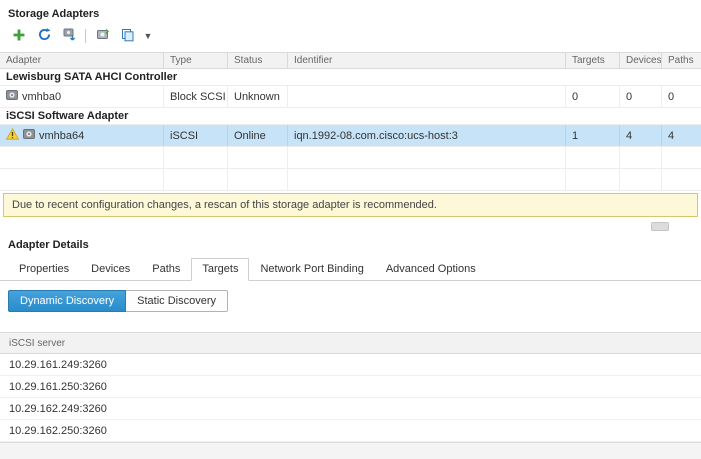  What do you see at coordinates (220, 269) in the screenshot?
I see `tab-targets: Targets` at bounding box center [220, 269].